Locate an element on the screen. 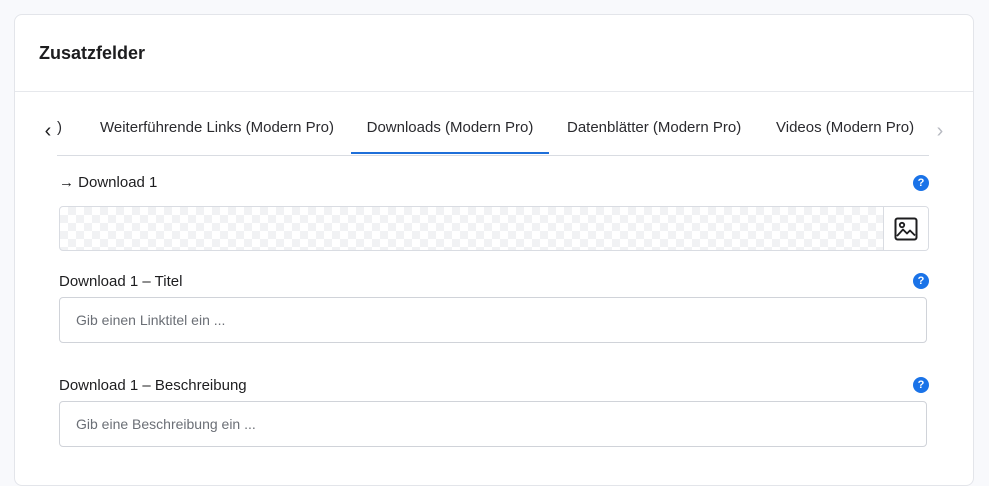  tab-scroll-right-icon: › is located at coordinates (940, 131).